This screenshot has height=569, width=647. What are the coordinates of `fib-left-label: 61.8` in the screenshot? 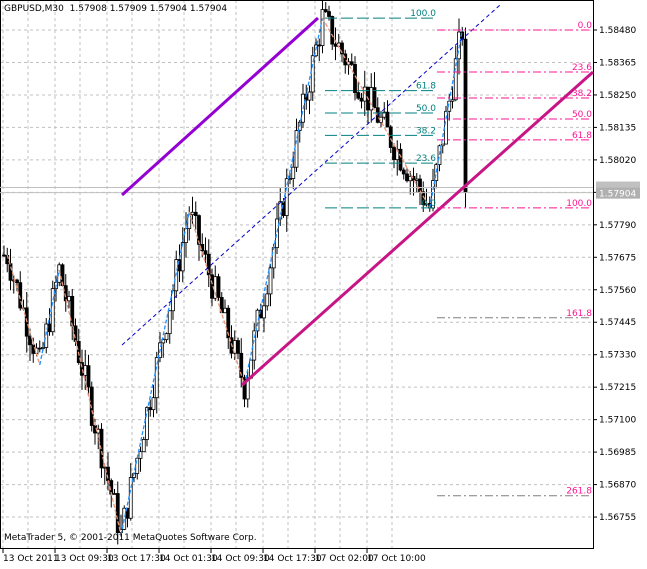 It's located at (426, 87).